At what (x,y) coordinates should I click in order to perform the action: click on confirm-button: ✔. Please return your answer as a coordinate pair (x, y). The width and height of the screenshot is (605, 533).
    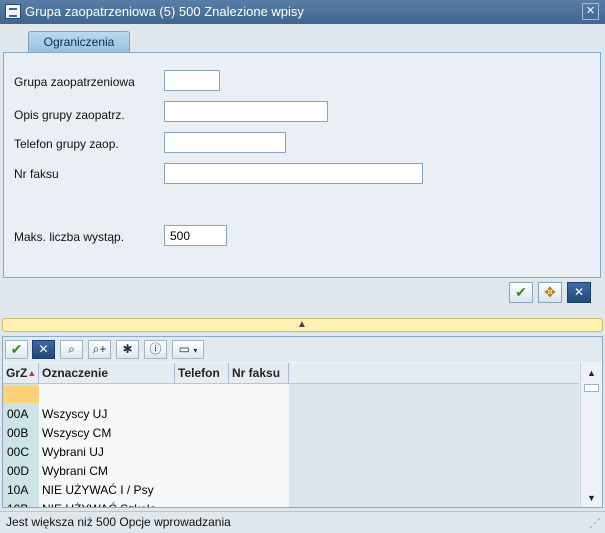
    Looking at the image, I should click on (521, 292).